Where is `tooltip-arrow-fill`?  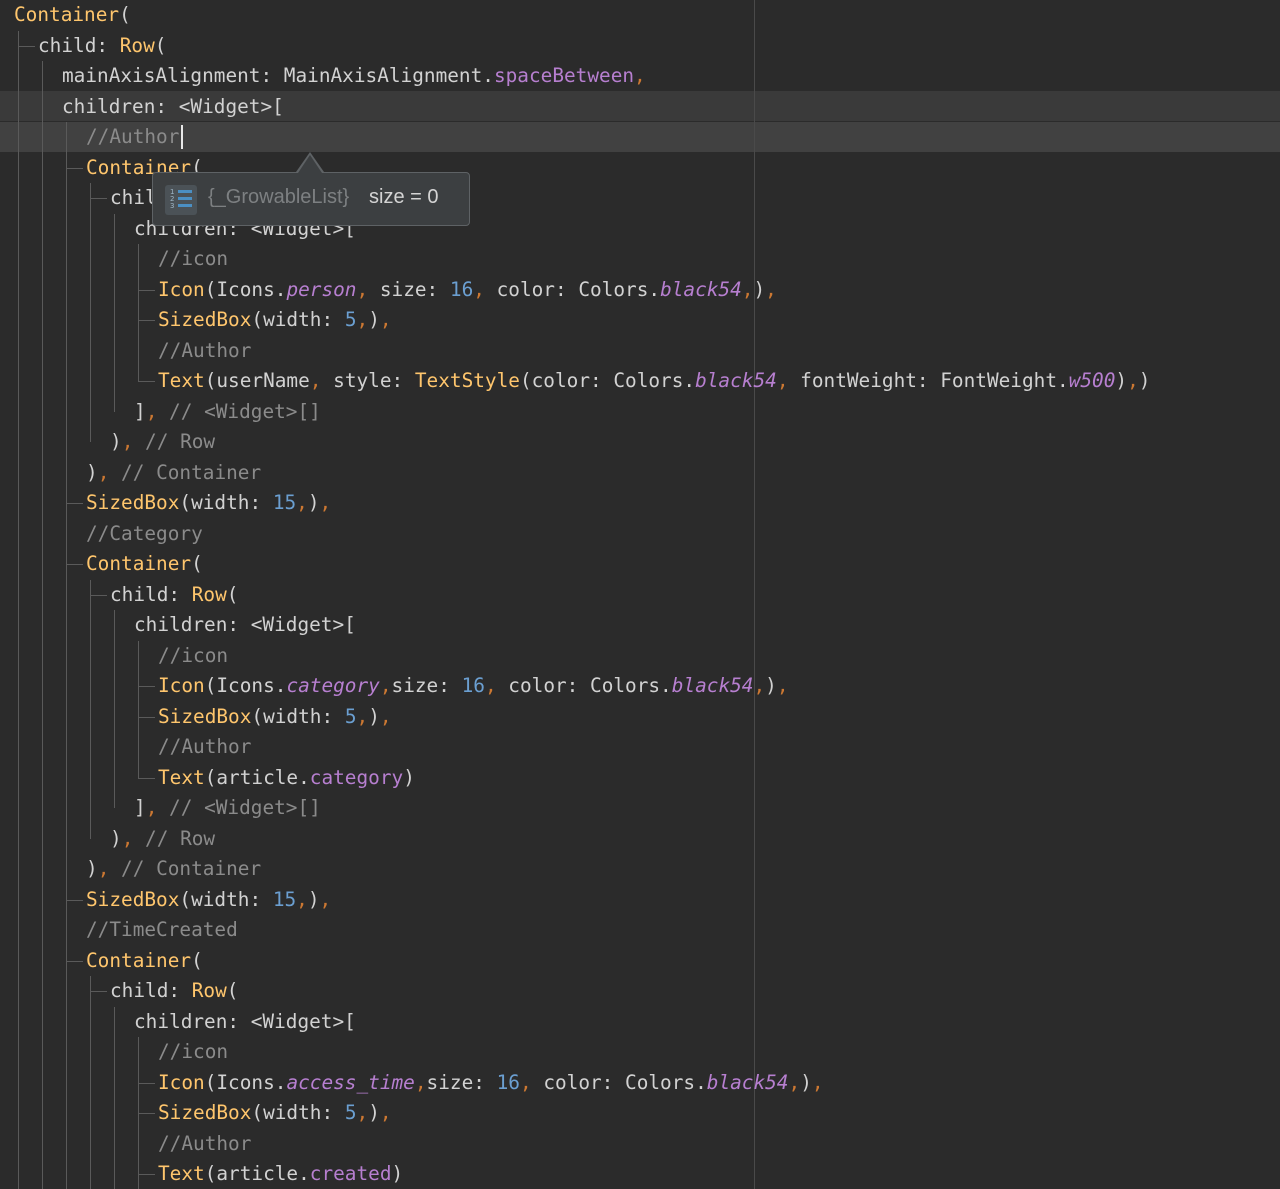 tooltip-arrow-fill is located at coordinates (310, 164).